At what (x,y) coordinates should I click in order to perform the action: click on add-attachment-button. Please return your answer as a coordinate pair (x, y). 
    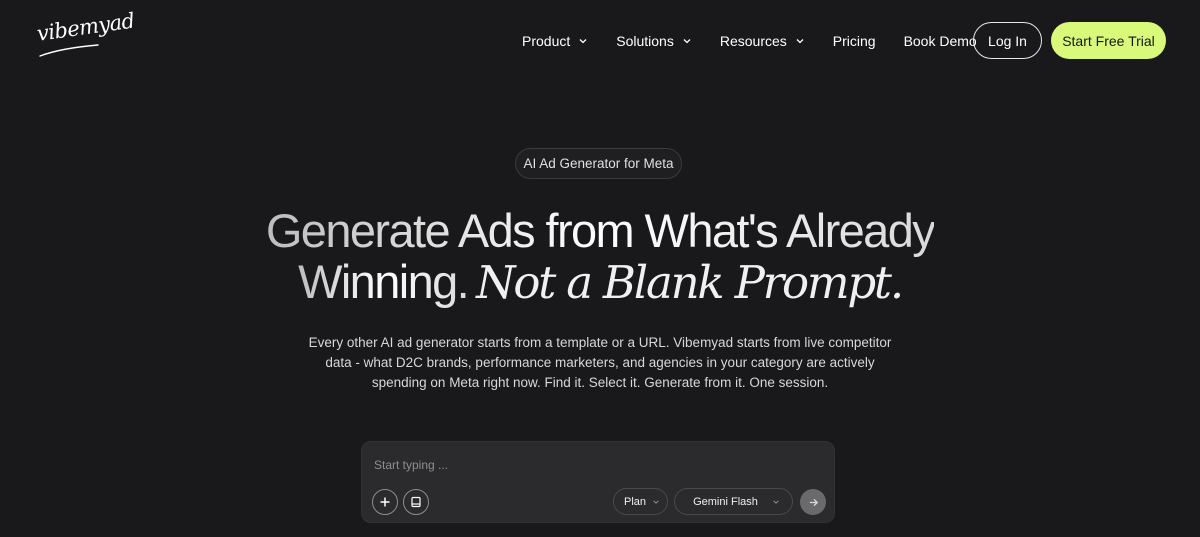
    Looking at the image, I should click on (385, 502).